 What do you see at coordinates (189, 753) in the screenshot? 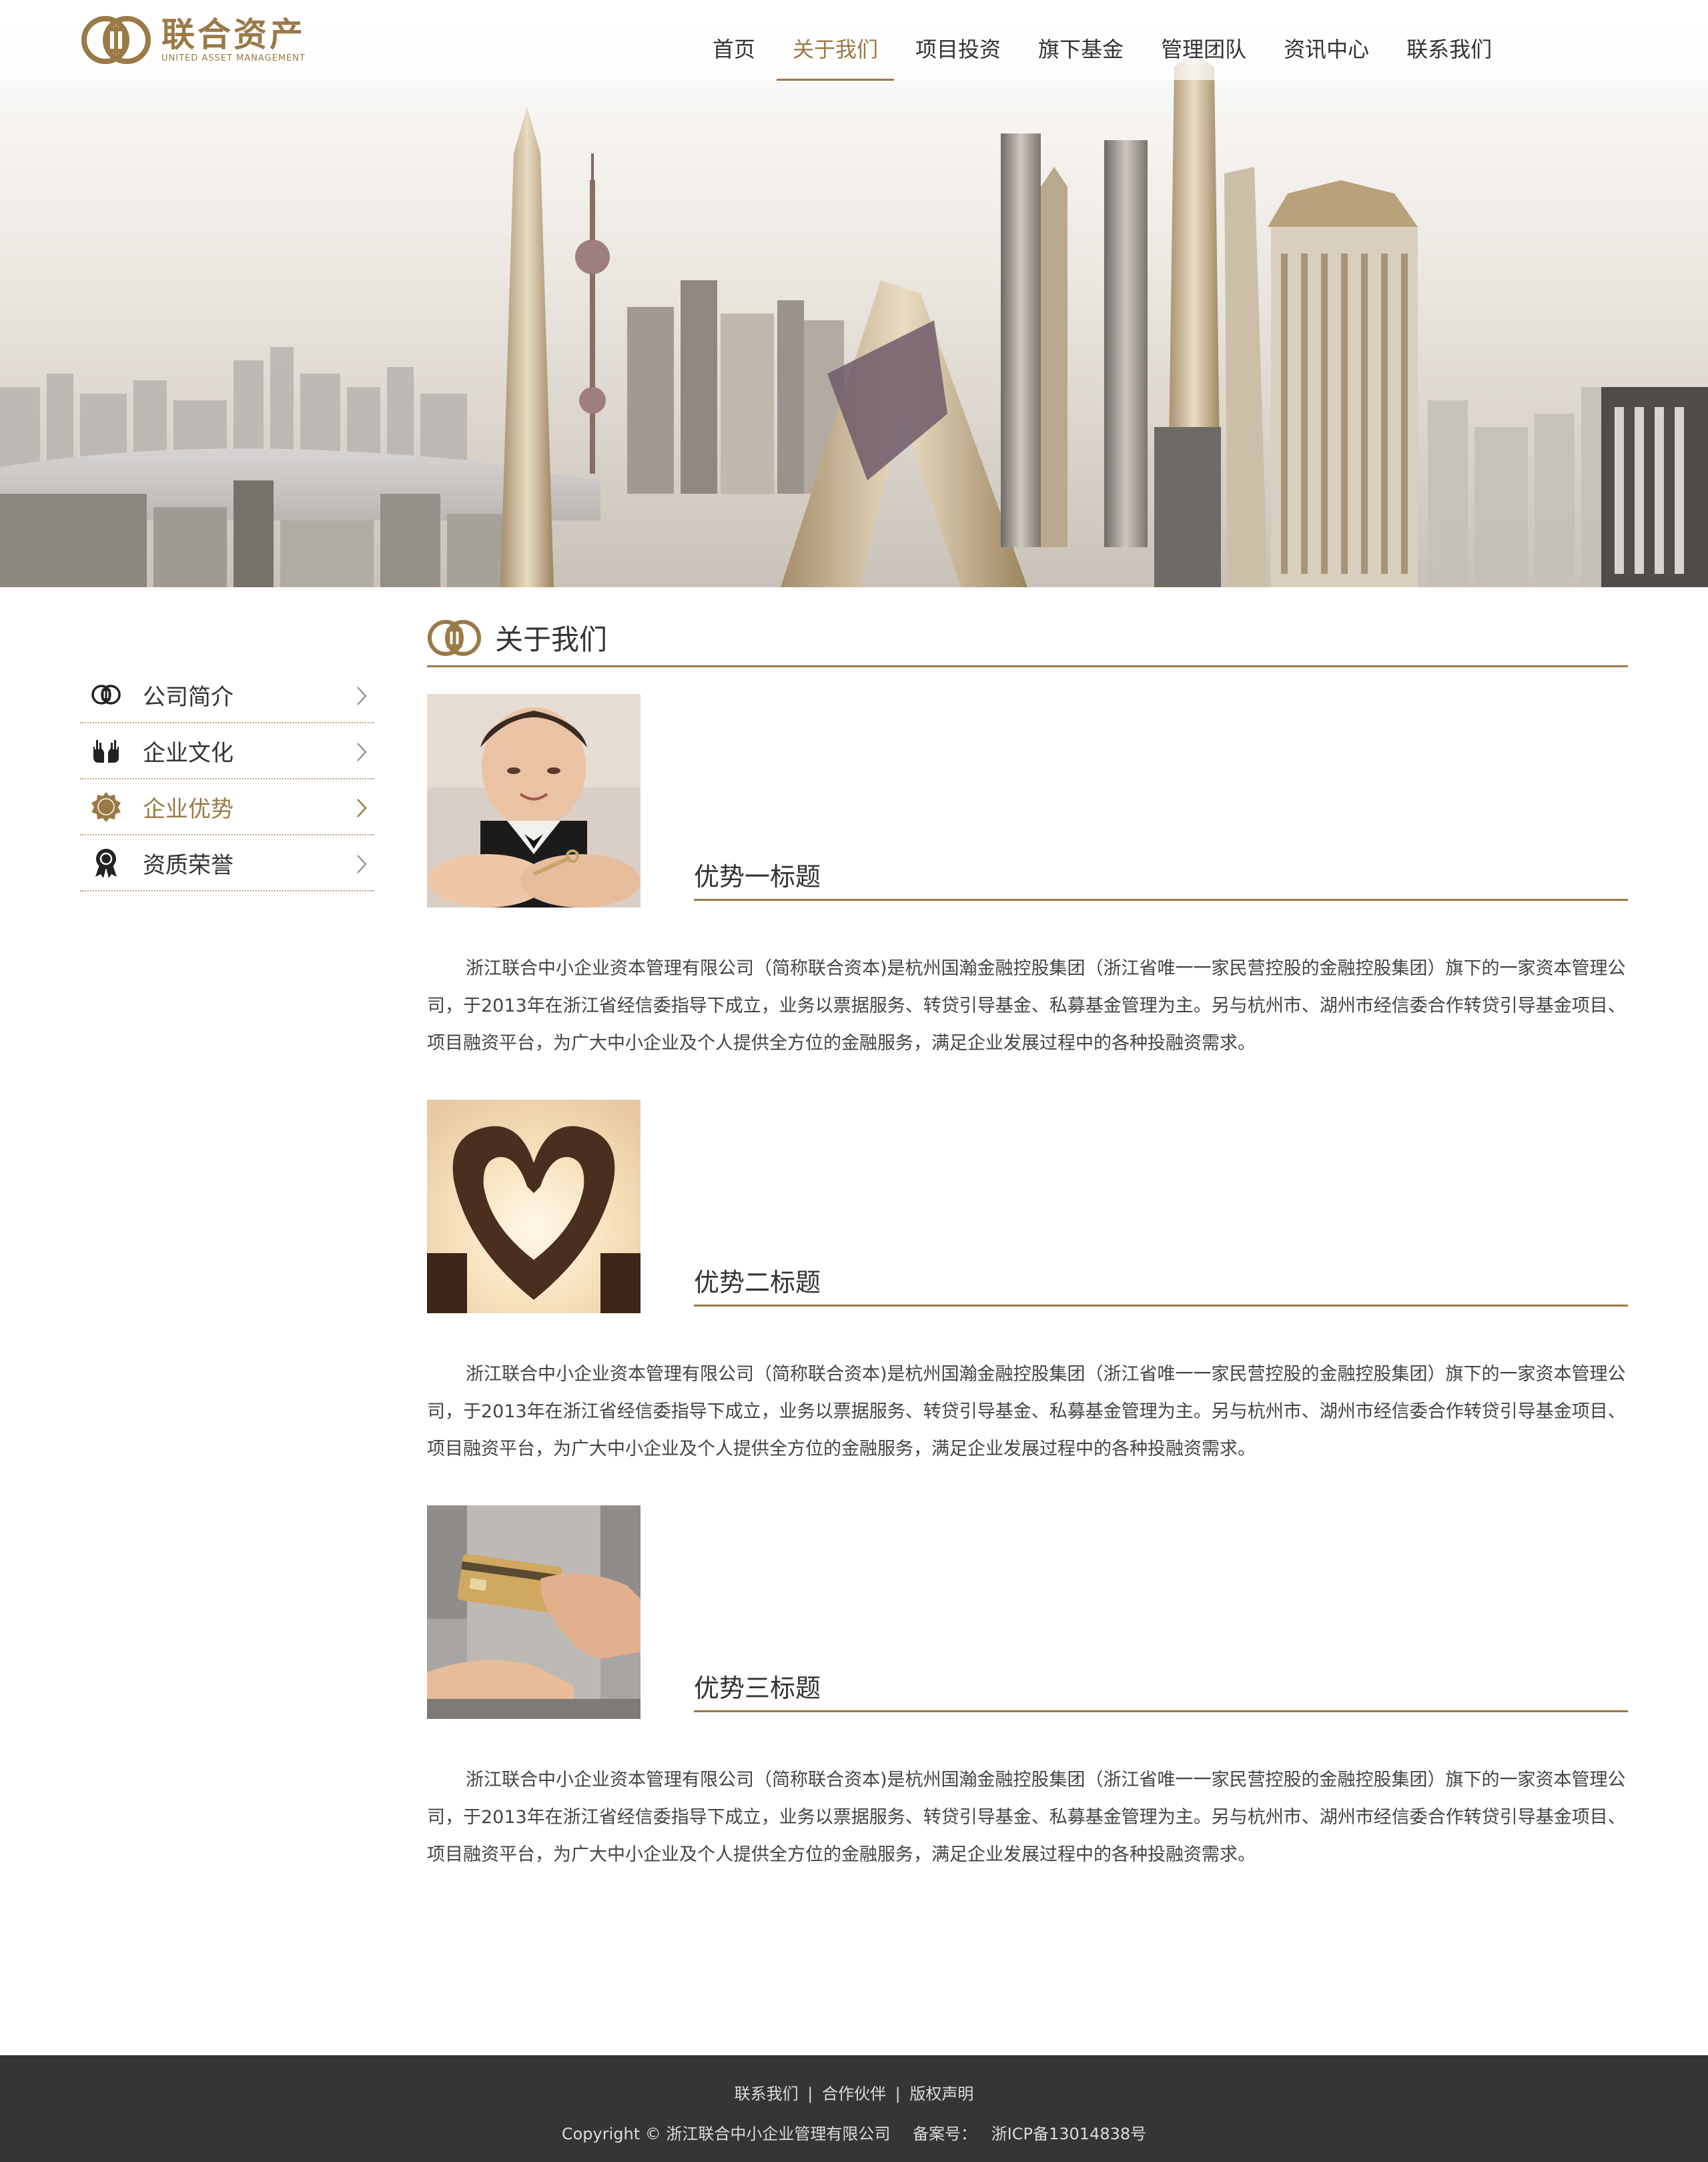
I see `sidebar-item-label: 企业文化` at bounding box center [189, 753].